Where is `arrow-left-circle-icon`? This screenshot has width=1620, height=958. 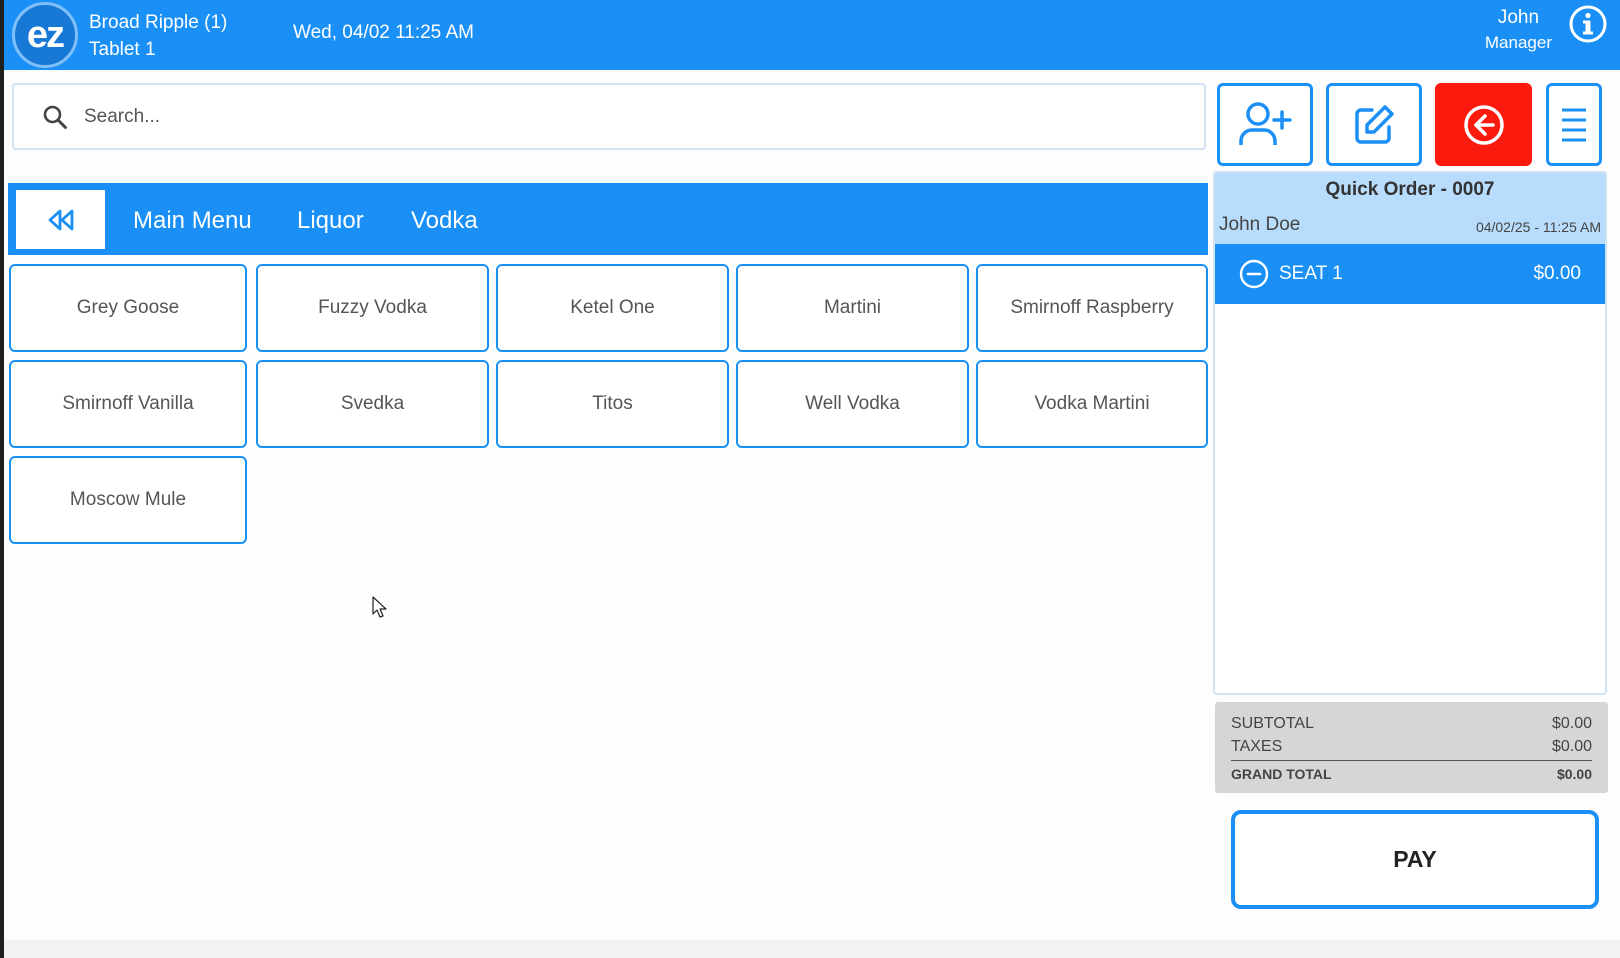 arrow-left-circle-icon is located at coordinates (1483, 124).